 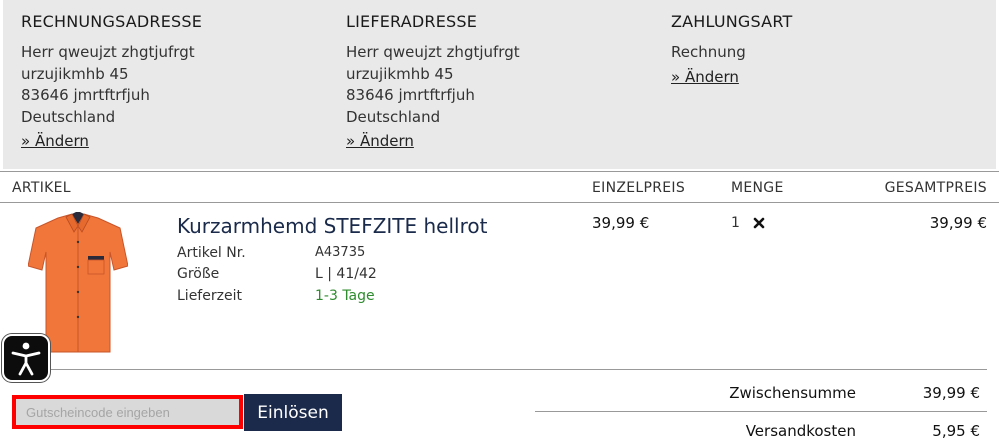 What do you see at coordinates (621, 223) in the screenshot?
I see `unit-price: 39,99 €` at bounding box center [621, 223].